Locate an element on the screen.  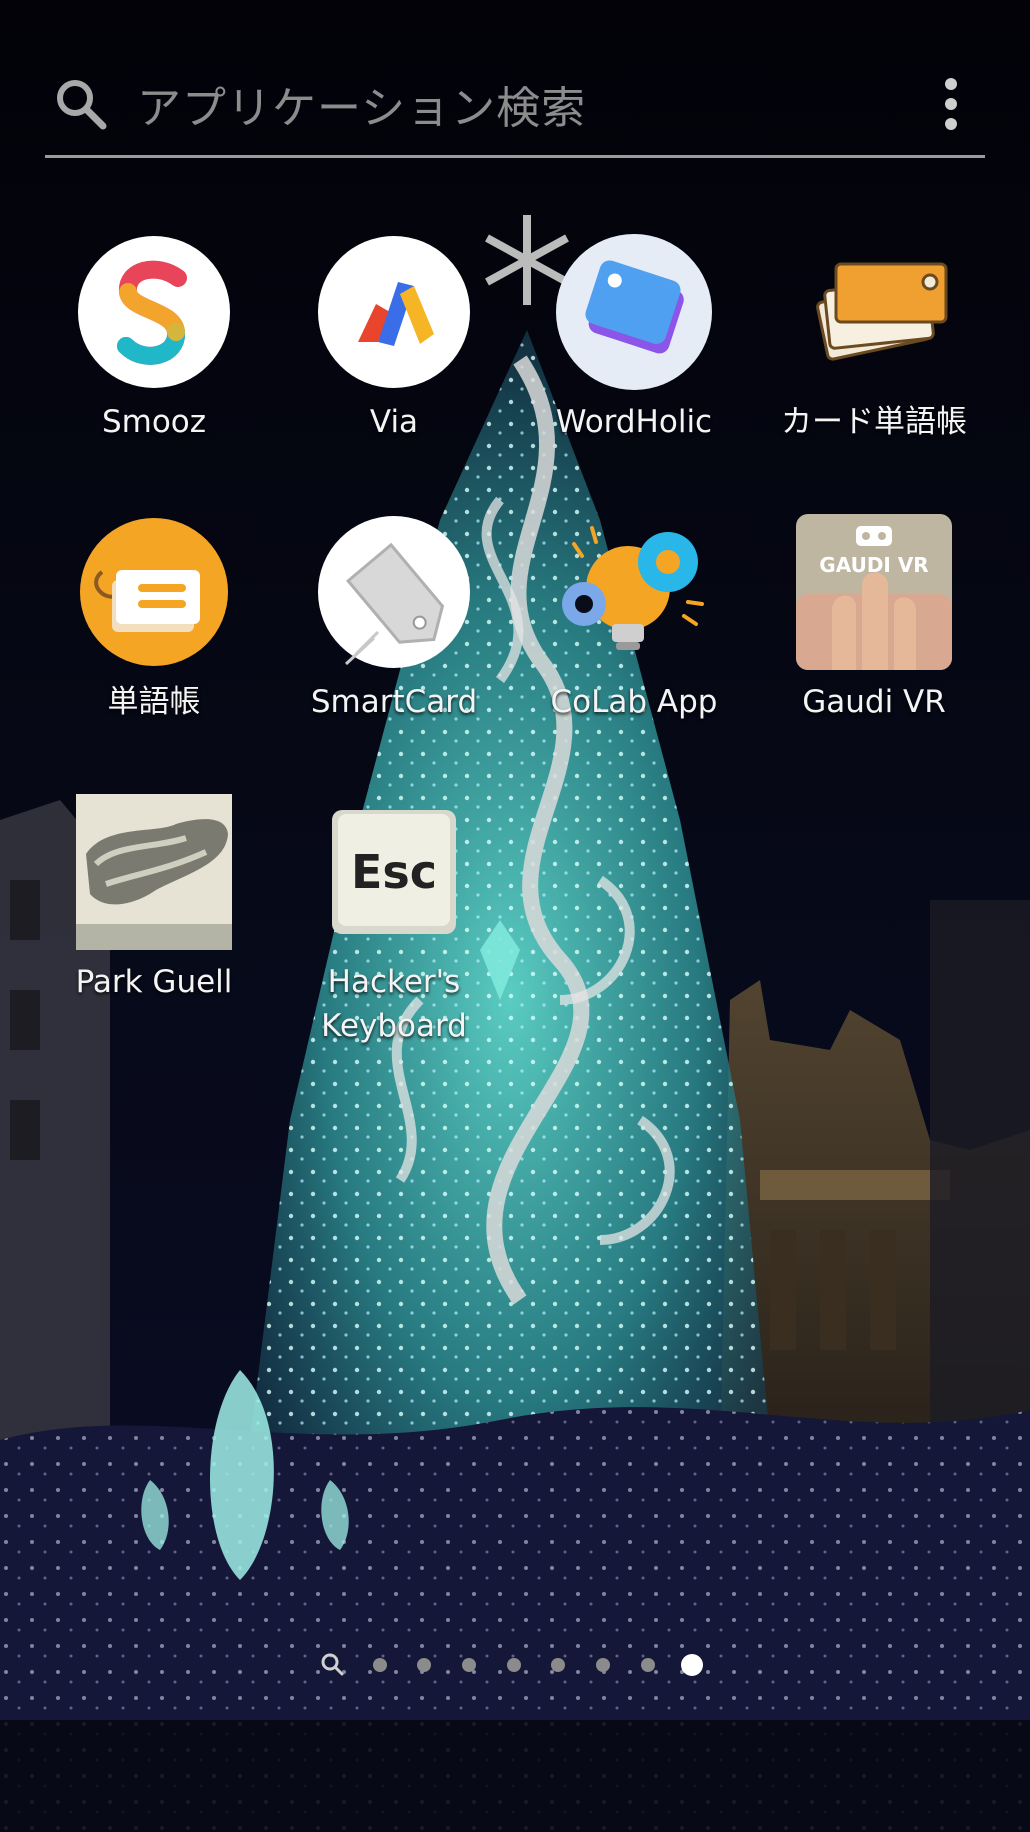
app-via: Via is located at coordinates (394, 349).